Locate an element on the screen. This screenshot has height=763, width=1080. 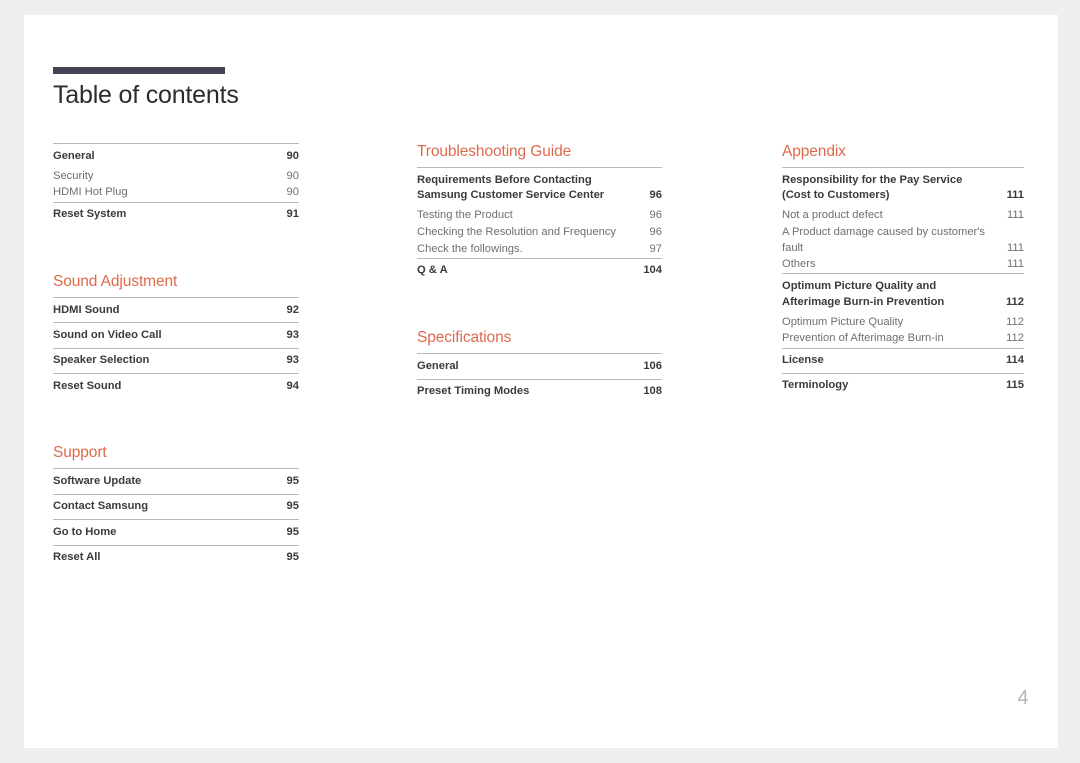
toc-entry-label: HDMI Sound is located at coordinates (86, 309).